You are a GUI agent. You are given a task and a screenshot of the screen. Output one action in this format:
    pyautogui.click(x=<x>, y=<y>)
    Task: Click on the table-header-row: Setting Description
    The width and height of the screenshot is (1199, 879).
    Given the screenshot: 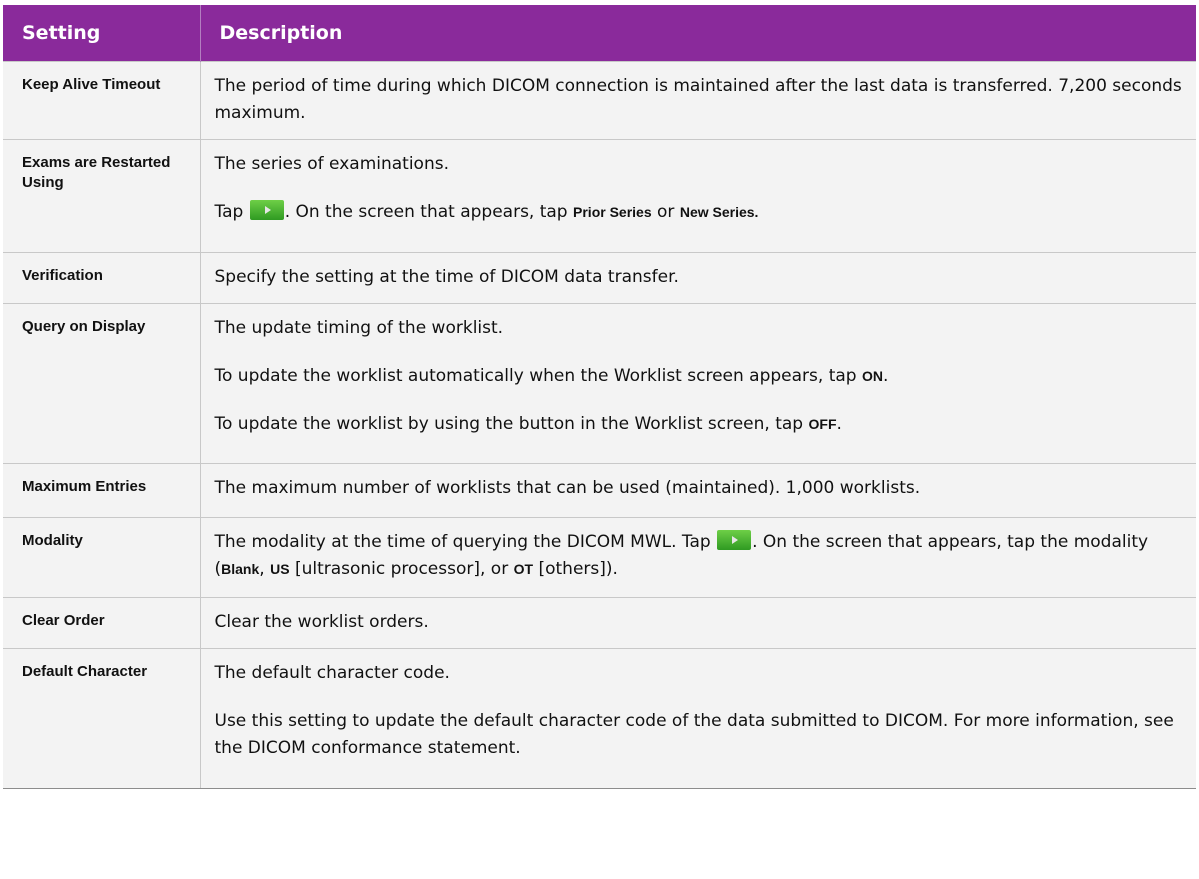 What is the action you would take?
    pyautogui.click(x=599, y=33)
    